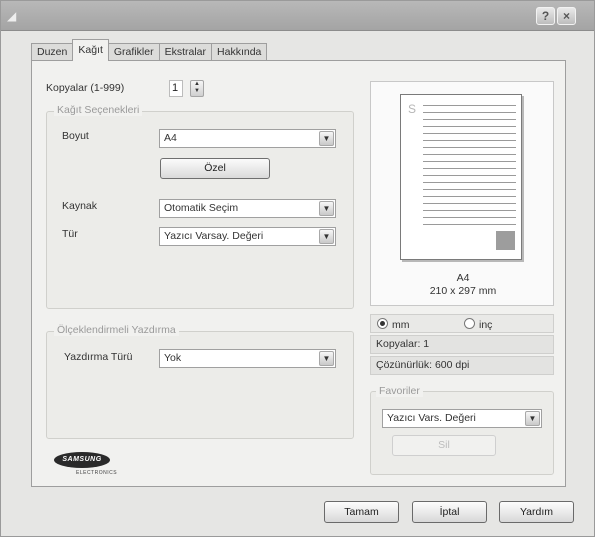 This screenshot has height=537, width=595. What do you see at coordinates (85, 465) in the screenshot?
I see `samsung-logo: SAMSUNG ELECTRONICS` at bounding box center [85, 465].